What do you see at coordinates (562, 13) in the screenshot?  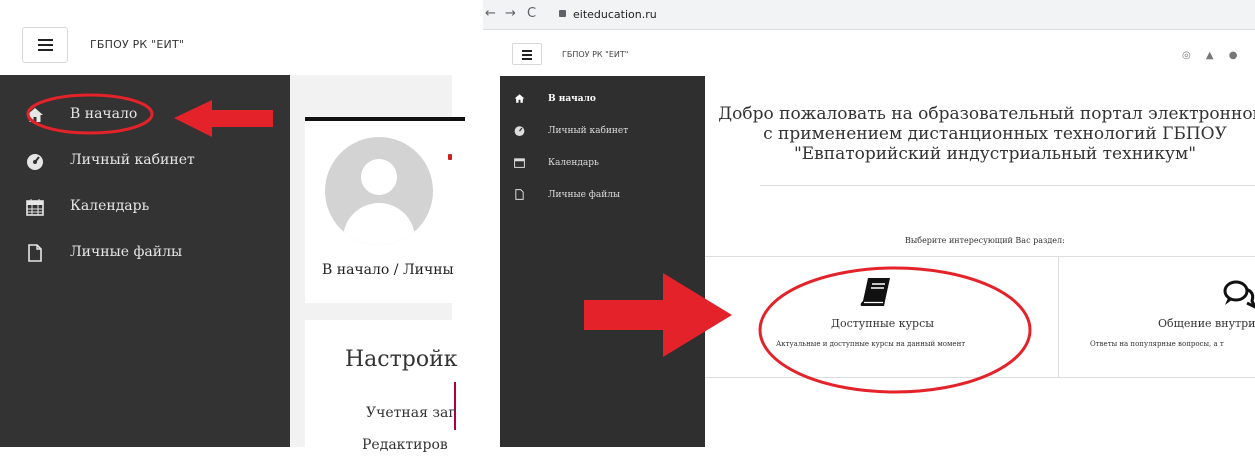 I see `lock-icon` at bounding box center [562, 13].